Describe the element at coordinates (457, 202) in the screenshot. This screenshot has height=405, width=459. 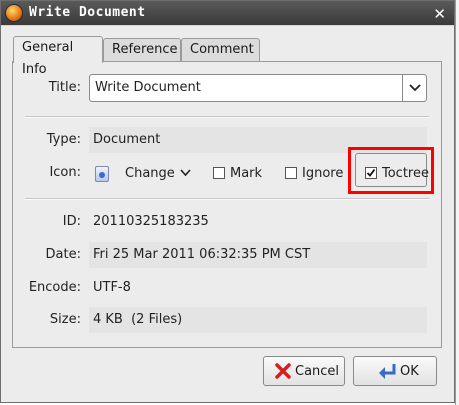
I see `background-window-edge` at that location.